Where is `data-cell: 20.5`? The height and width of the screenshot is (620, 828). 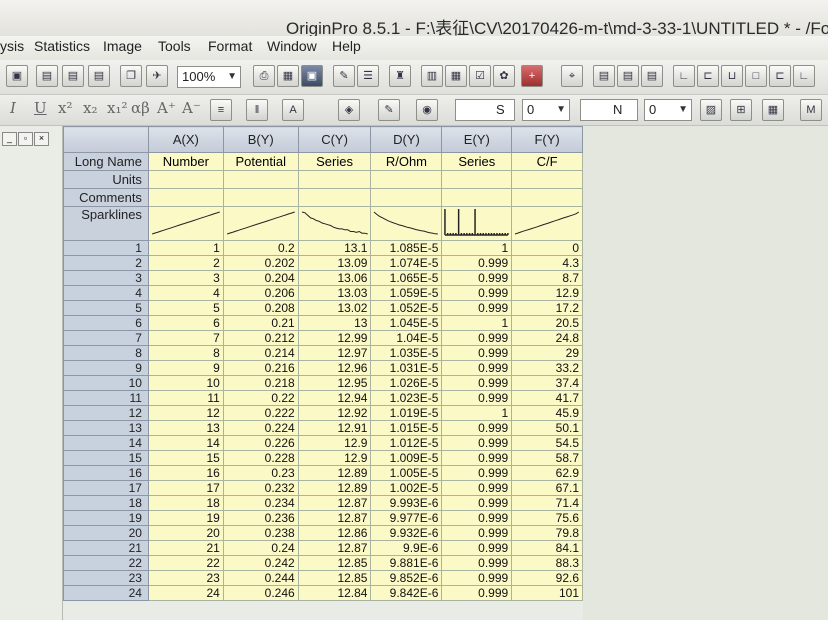
data-cell: 20.5 is located at coordinates (547, 323).